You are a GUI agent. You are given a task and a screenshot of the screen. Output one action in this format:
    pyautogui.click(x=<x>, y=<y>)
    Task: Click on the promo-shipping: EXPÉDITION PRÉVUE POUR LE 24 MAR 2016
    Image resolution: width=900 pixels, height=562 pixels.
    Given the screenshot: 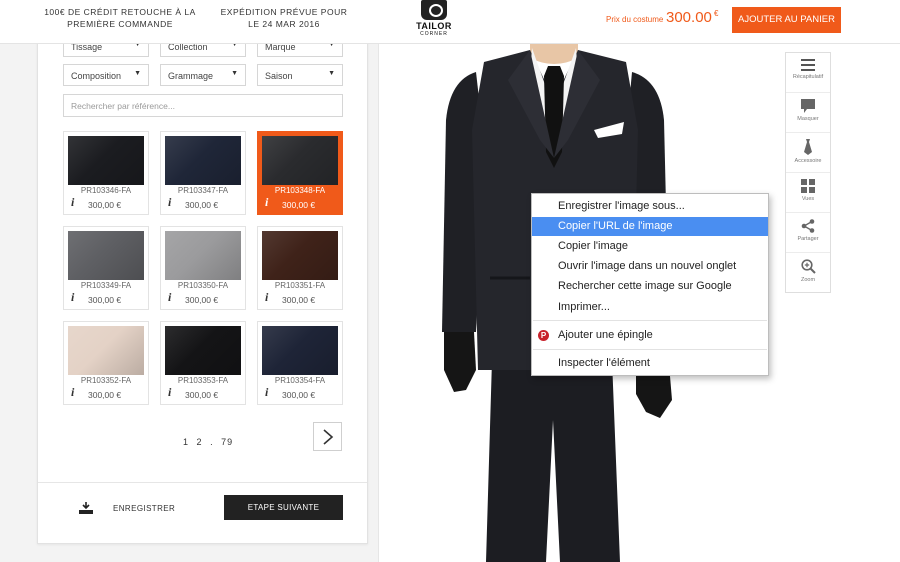 What is the action you would take?
    pyautogui.click(x=284, y=18)
    